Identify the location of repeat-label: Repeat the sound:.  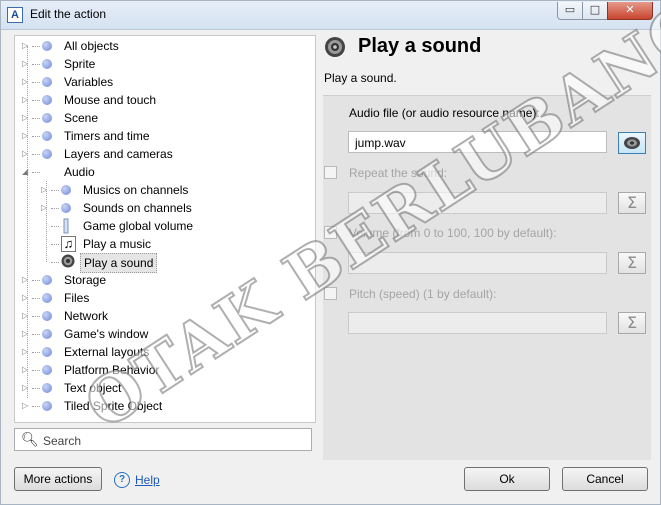
(398, 173).